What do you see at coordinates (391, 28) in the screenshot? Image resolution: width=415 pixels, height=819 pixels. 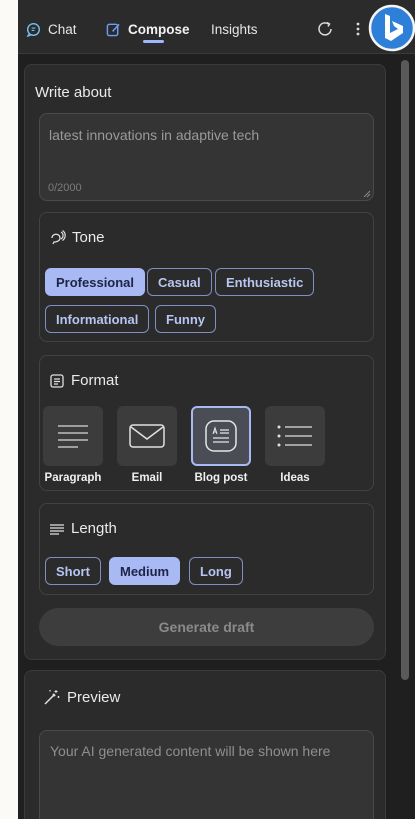 I see `bing-logo` at bounding box center [391, 28].